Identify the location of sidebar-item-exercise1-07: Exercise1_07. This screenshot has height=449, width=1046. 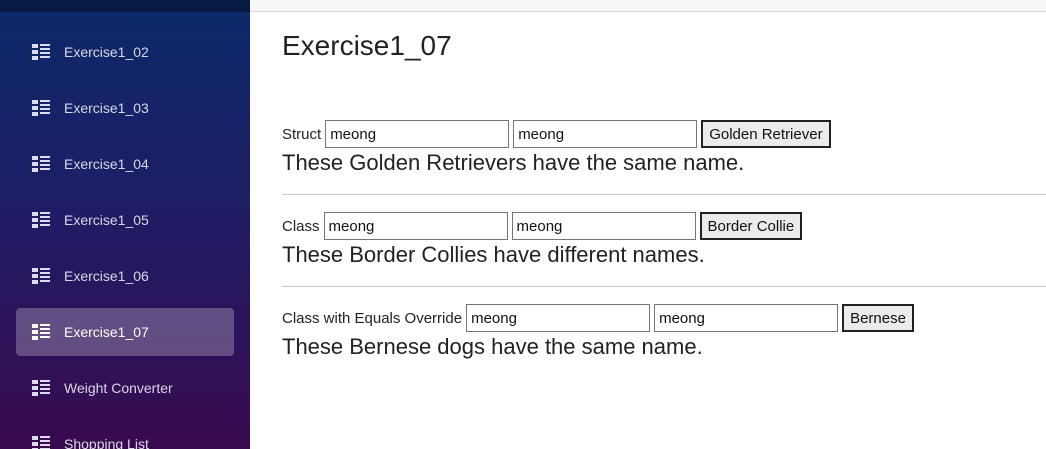
(125, 332).